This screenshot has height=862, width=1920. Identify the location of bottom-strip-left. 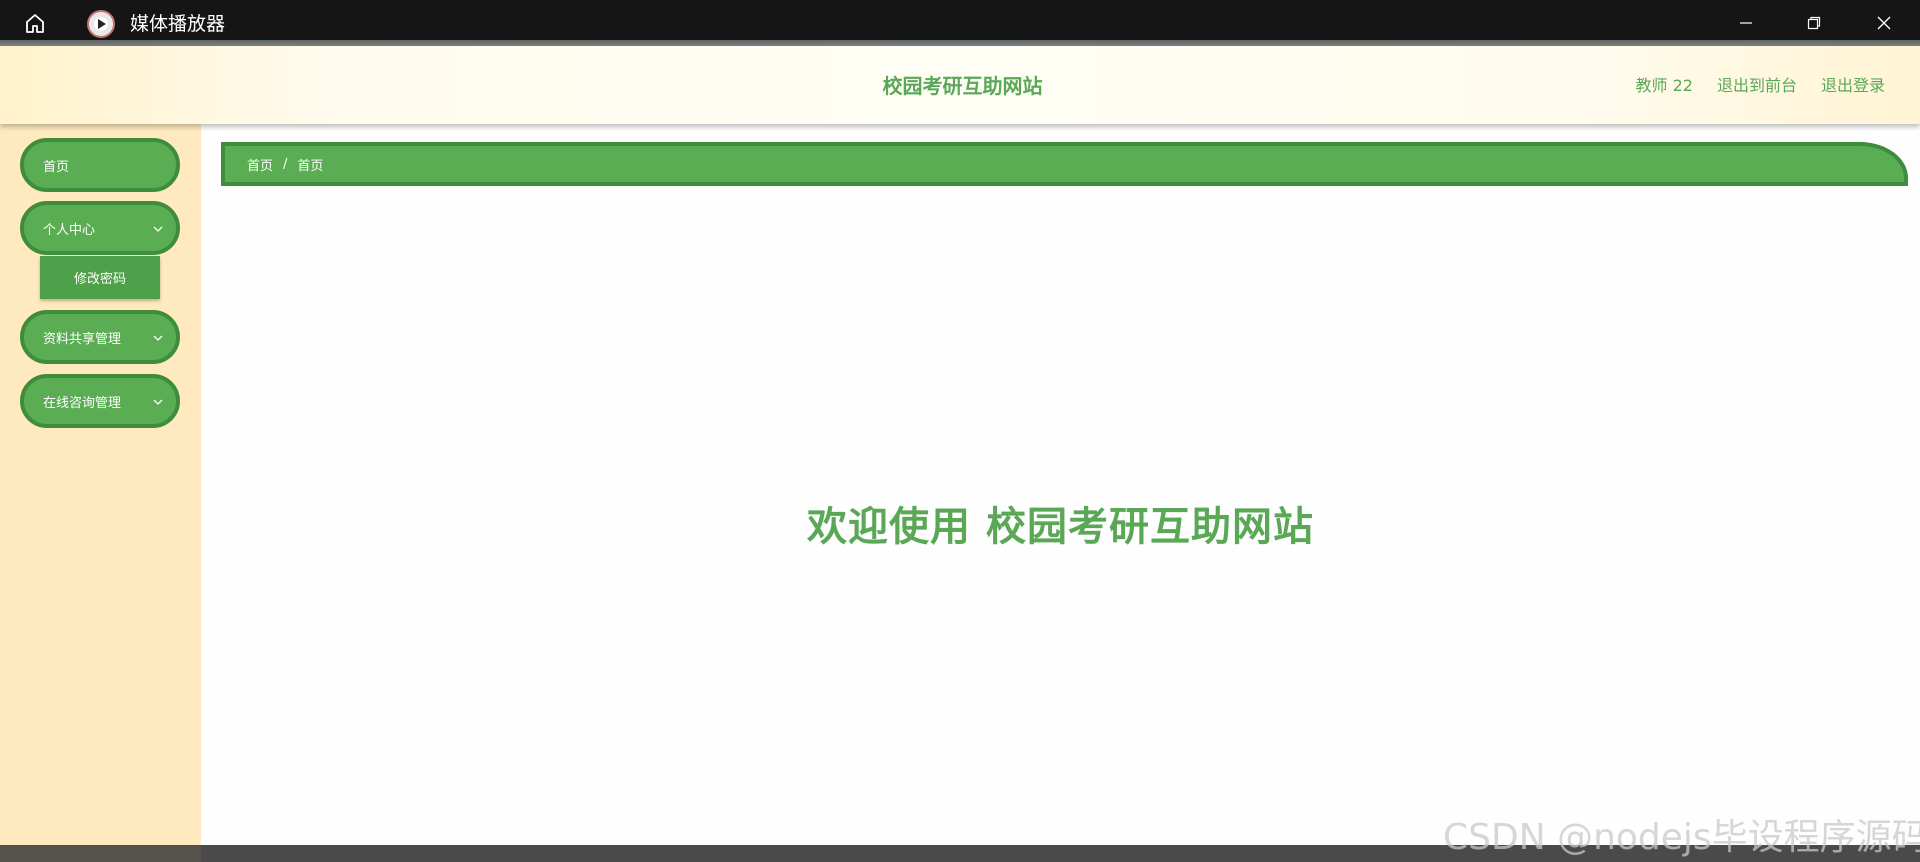
(100, 853).